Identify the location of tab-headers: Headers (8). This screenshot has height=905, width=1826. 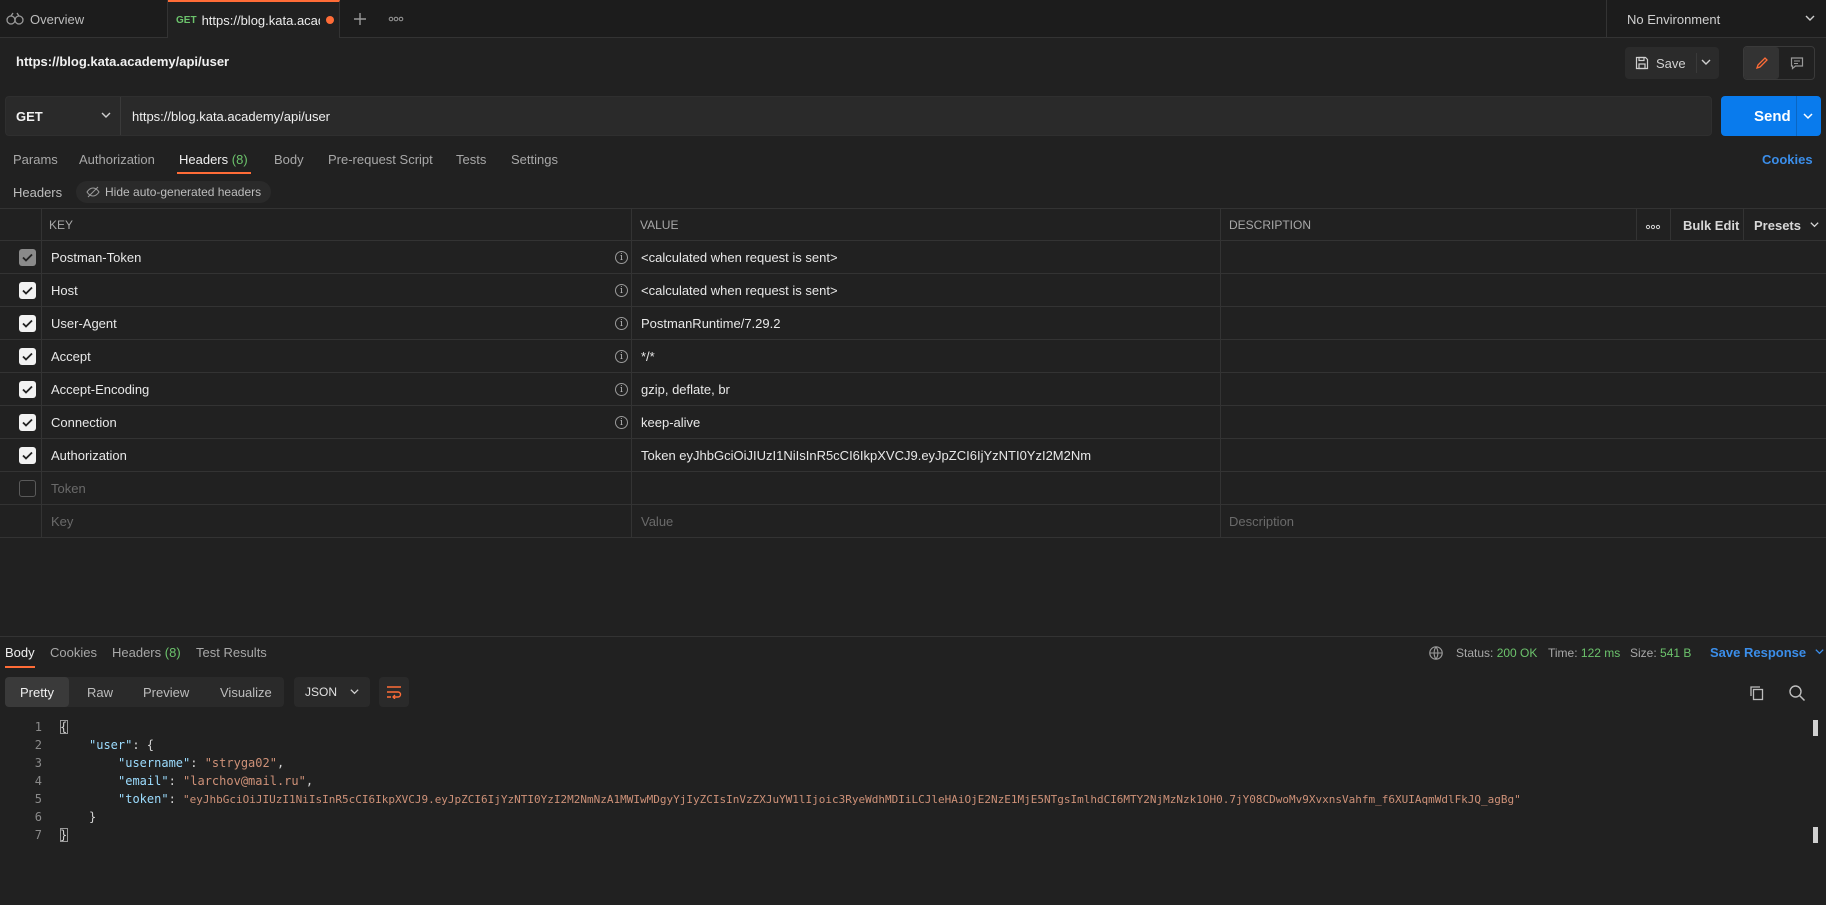
(213, 159).